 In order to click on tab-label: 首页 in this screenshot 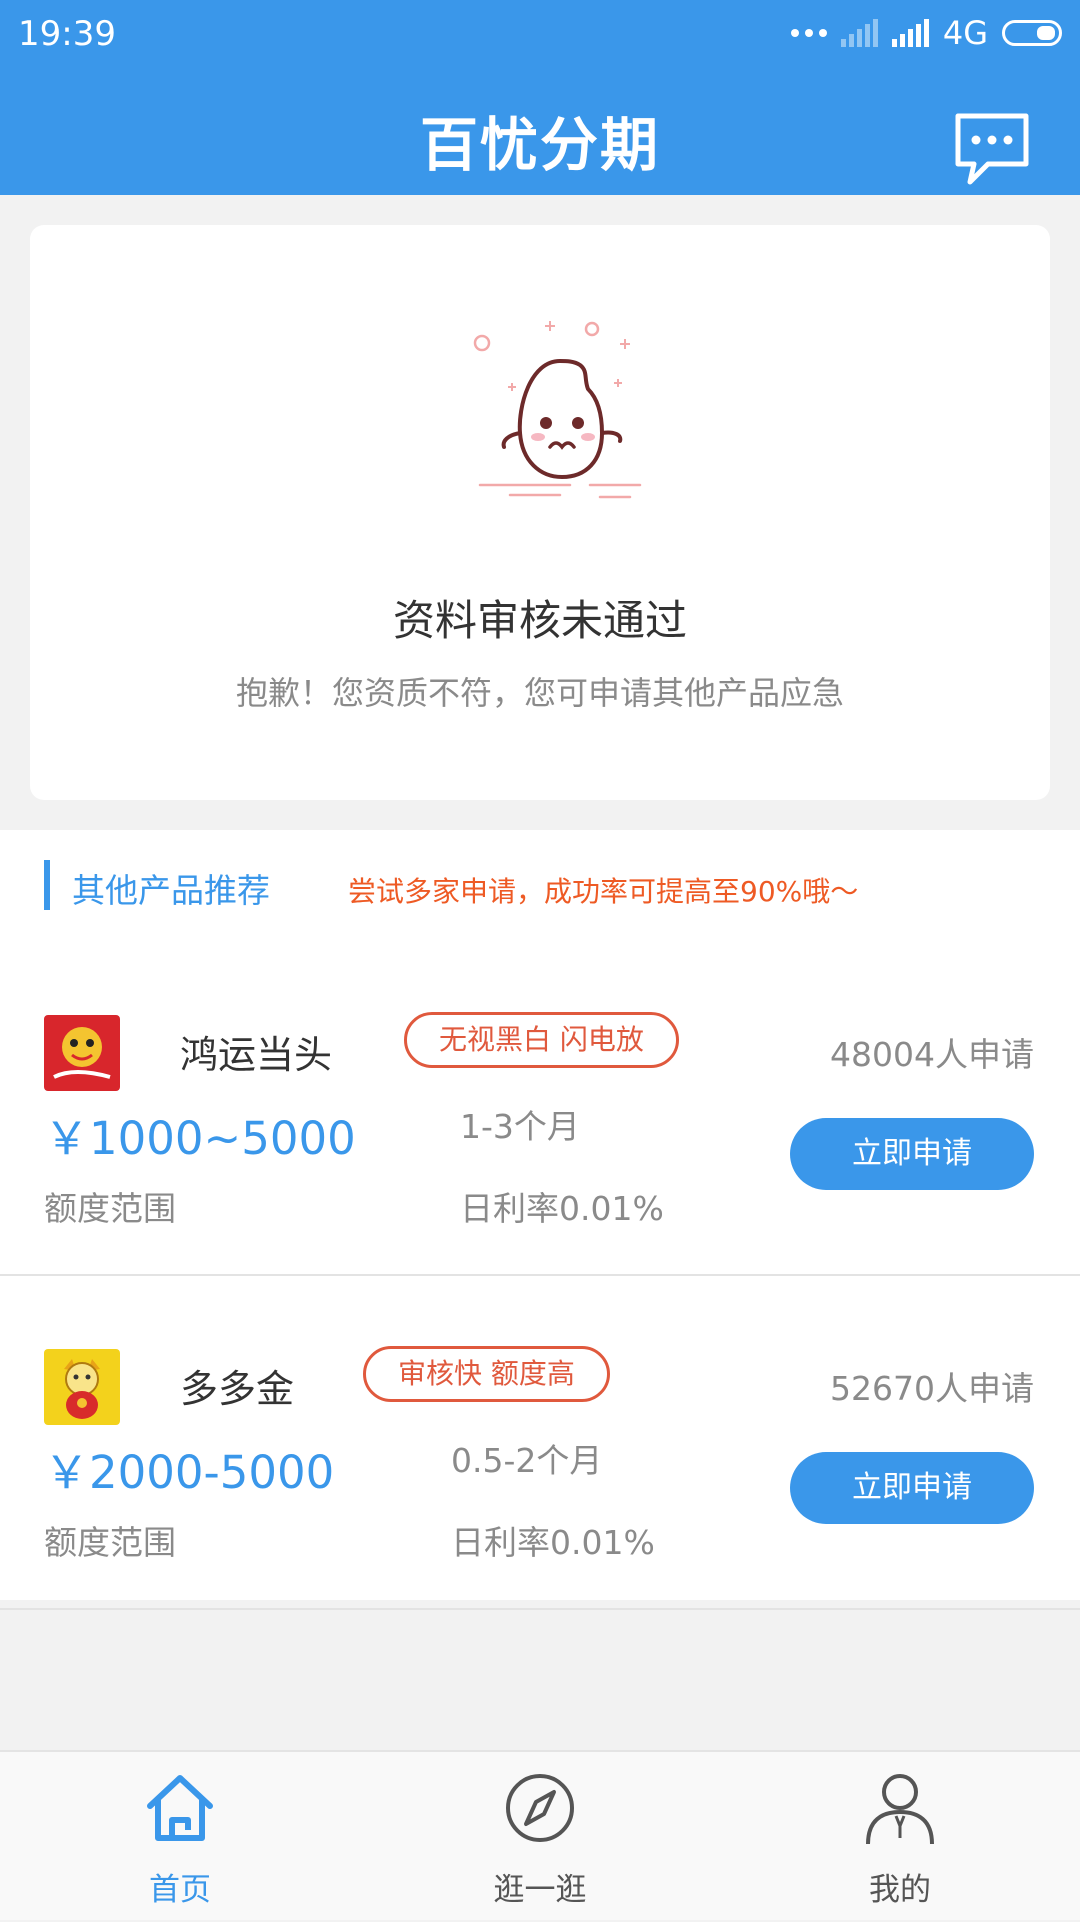, I will do `click(180, 1890)`.